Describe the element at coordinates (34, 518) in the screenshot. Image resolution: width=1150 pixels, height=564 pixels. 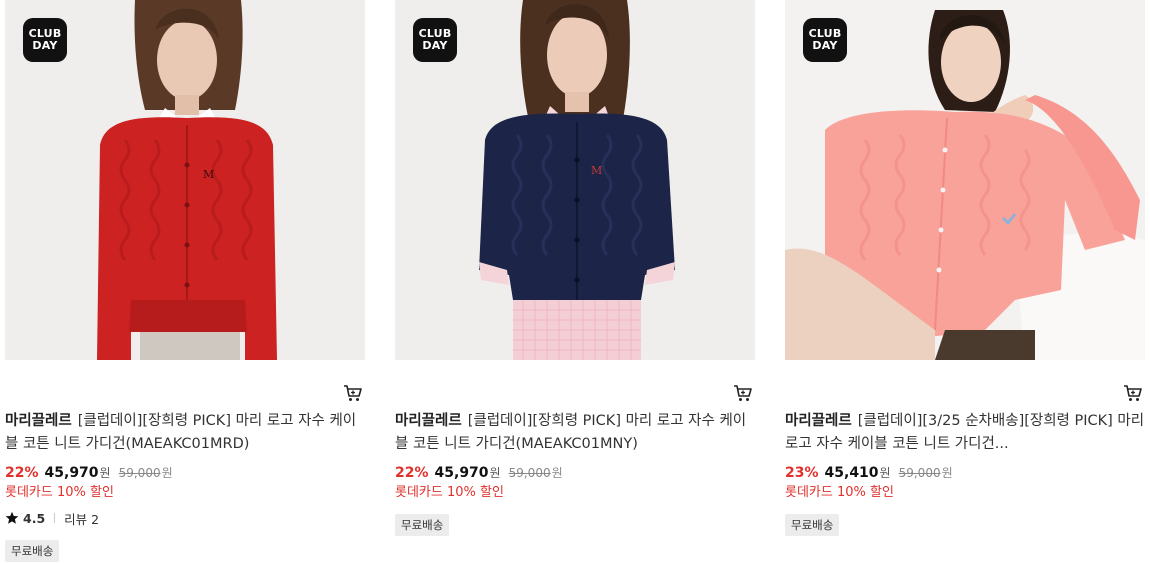
I see `rating-value: 4.5` at that location.